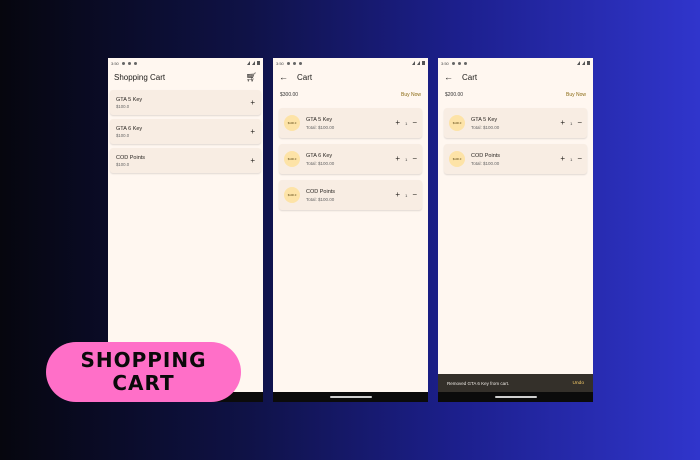 The height and width of the screenshot is (460, 700). Describe the element at coordinates (129, 99) in the screenshot. I see `product-name: GTA 5 Key` at that location.